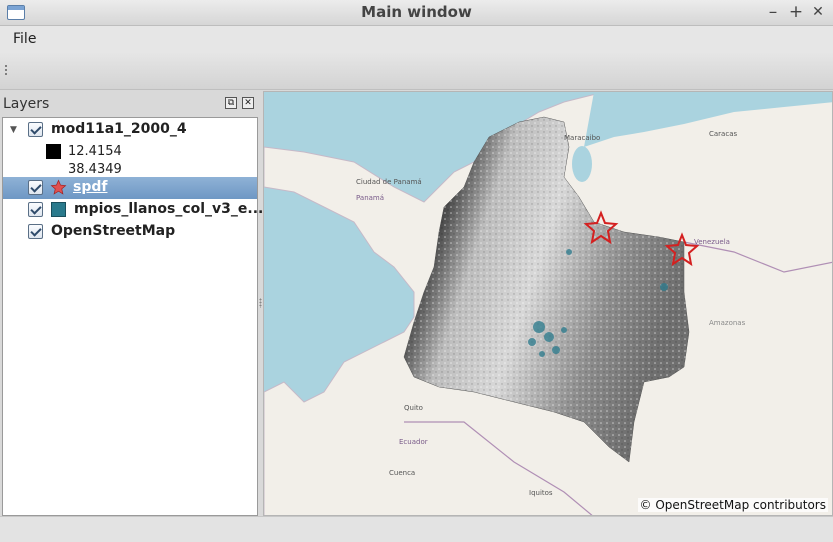 This screenshot has height=542, width=833. I want to click on toolbar-grip-handle, so click(6, 70).